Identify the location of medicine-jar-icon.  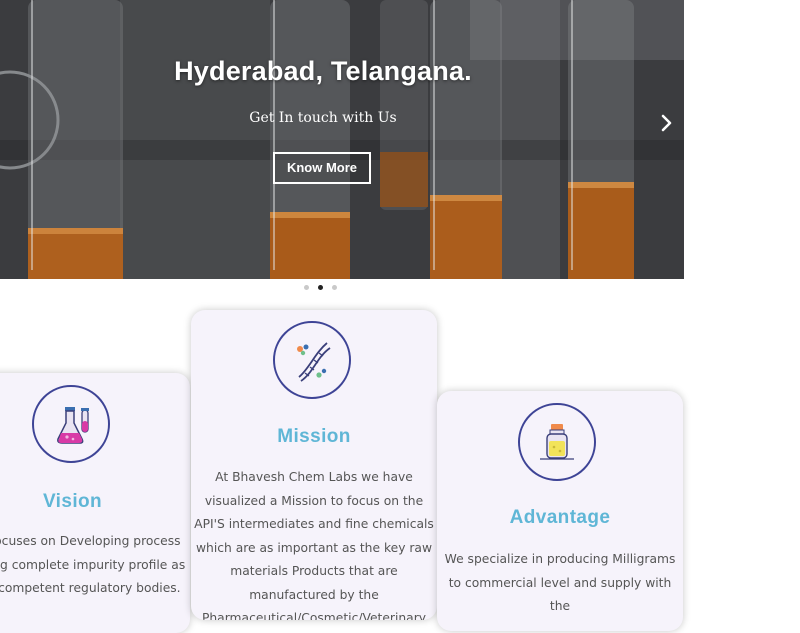
(557, 442).